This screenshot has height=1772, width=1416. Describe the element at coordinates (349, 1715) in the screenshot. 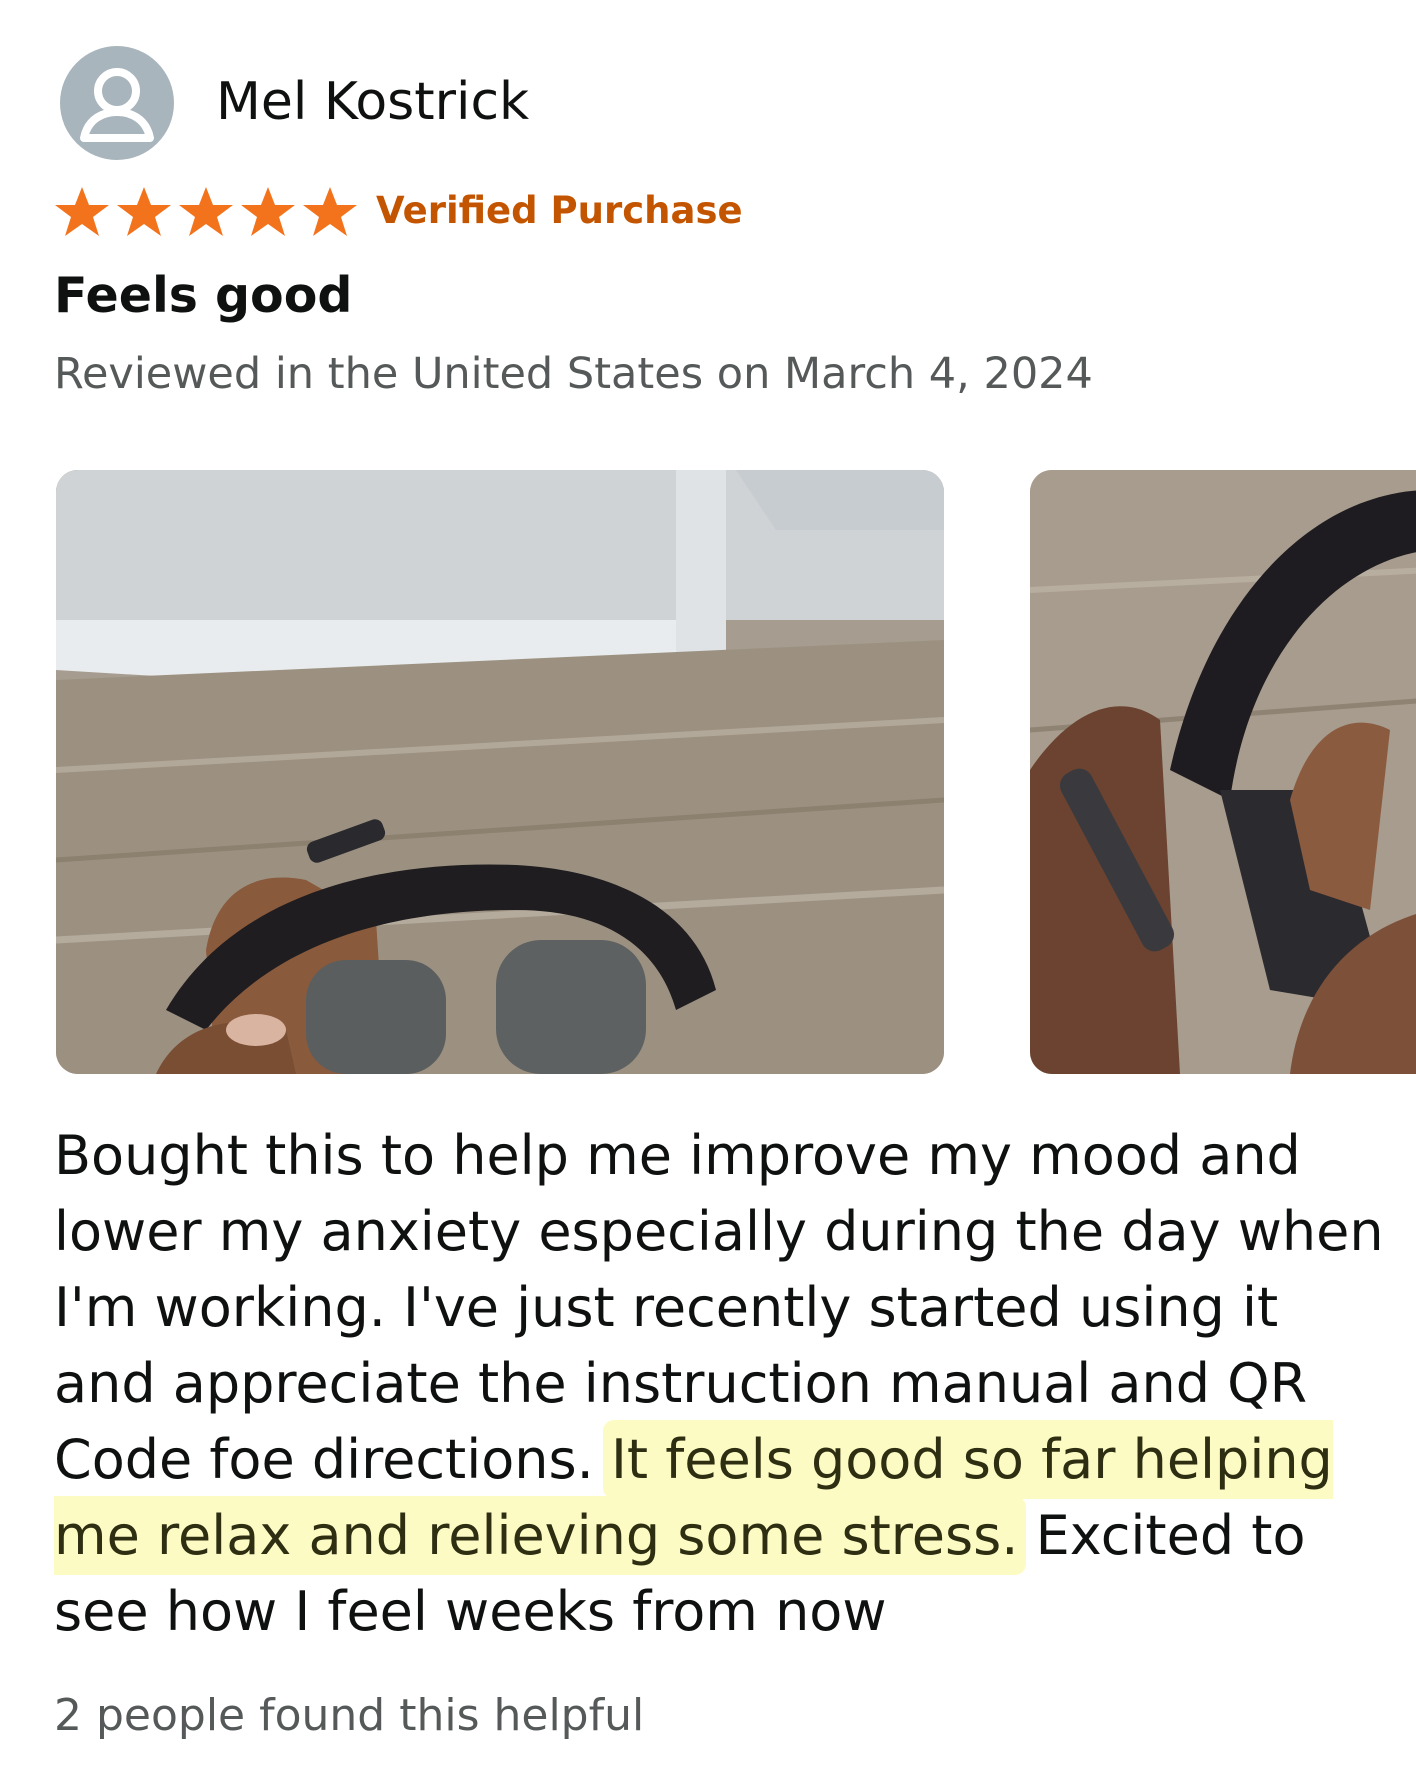

I see `helpful-count: 2 people found this helpful` at that location.